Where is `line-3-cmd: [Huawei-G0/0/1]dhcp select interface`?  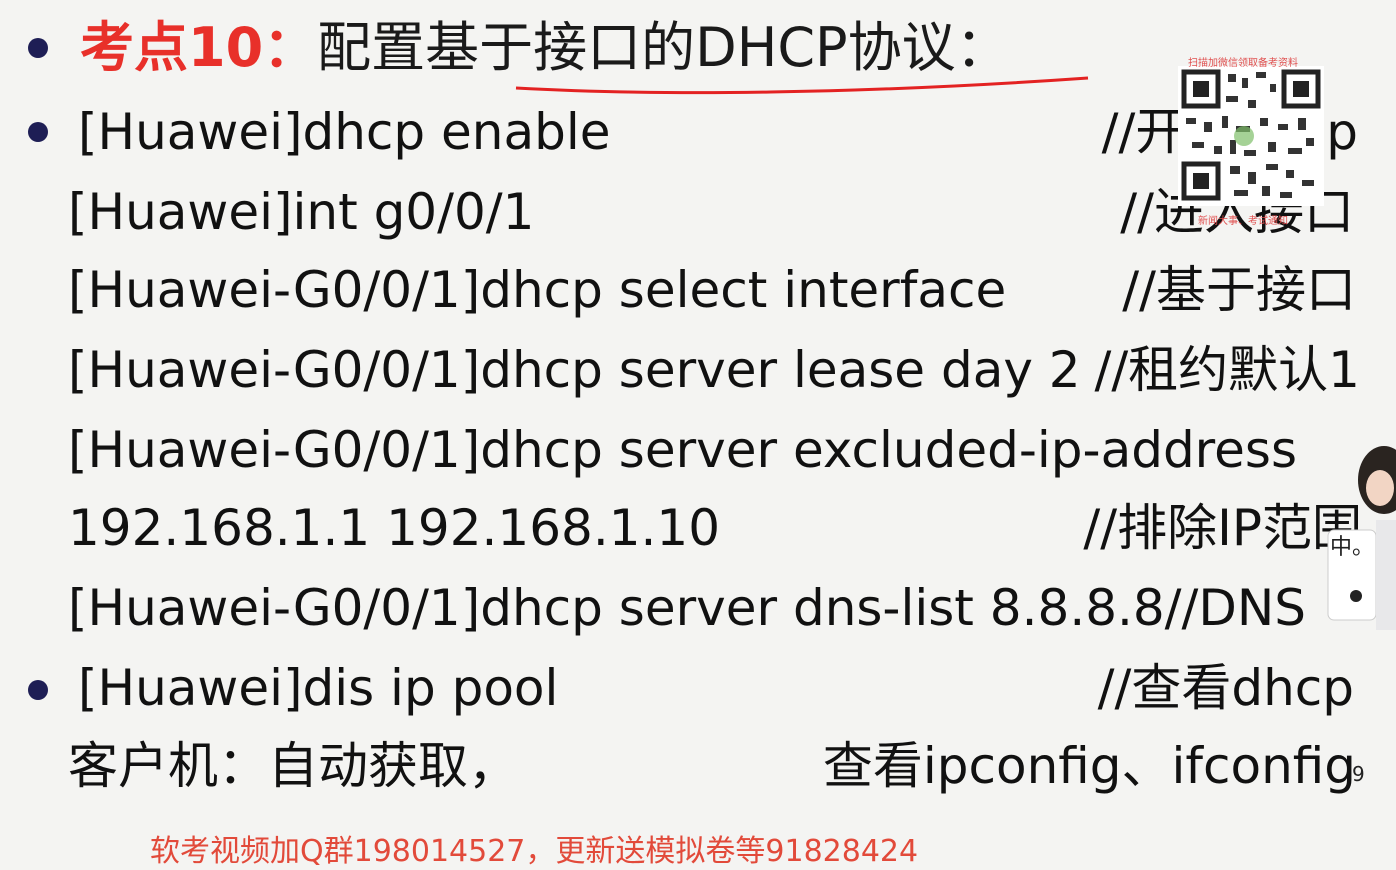
line-3-cmd: [Huawei-G0/0/1]dhcp select interface is located at coordinates (537, 290).